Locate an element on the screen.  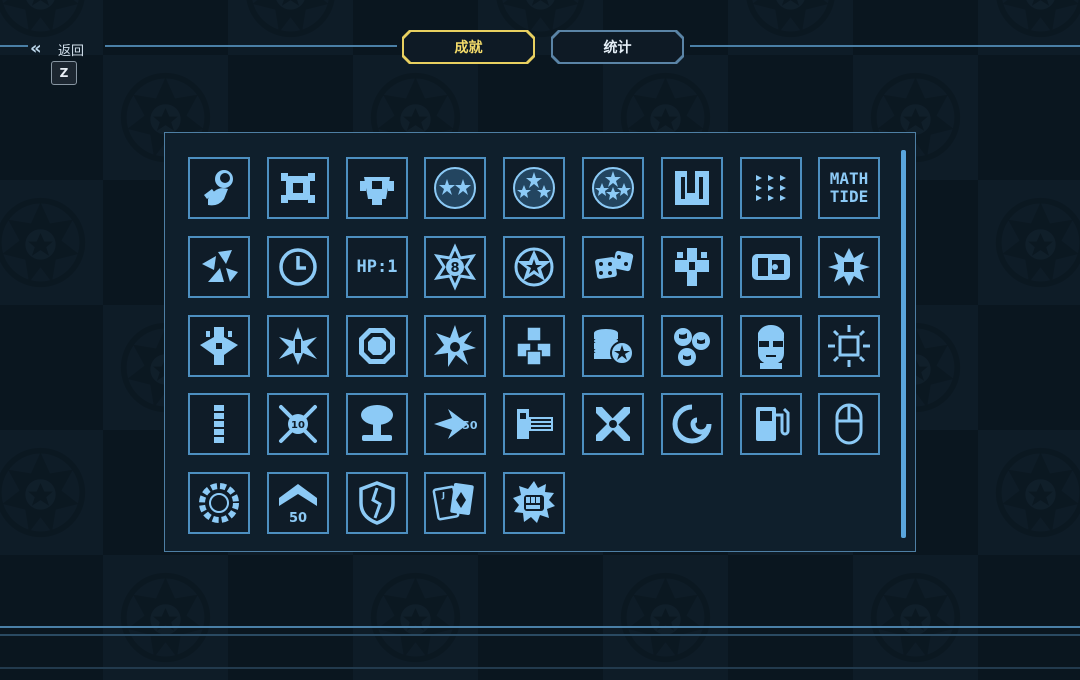
truck-icon is located at coordinates (771, 267).